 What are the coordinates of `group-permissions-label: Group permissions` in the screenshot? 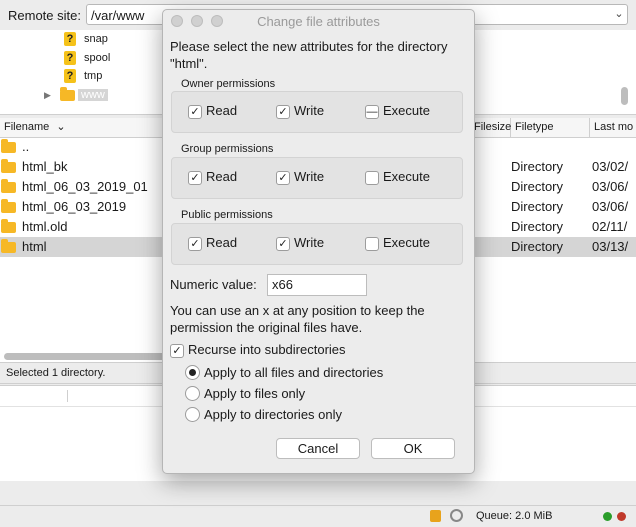 It's located at (227, 149).